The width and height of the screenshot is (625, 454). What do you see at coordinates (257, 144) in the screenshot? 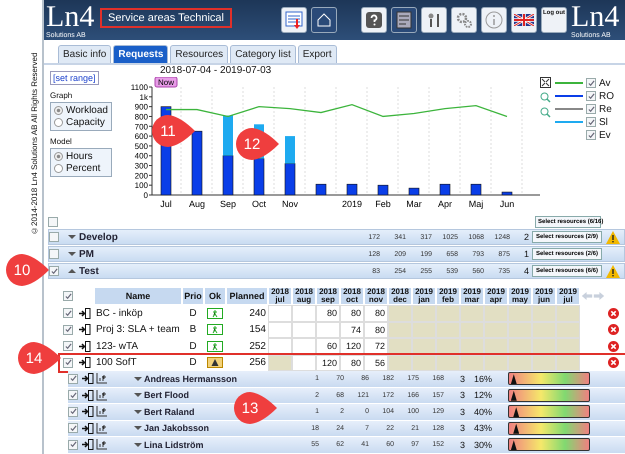
I see `callout-marker: 12` at bounding box center [257, 144].